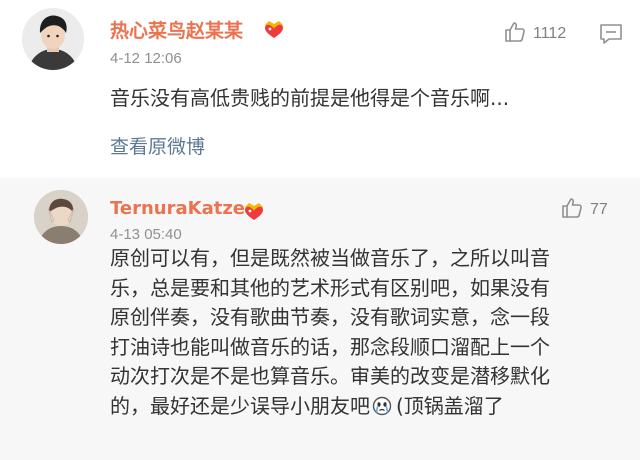 The width and height of the screenshot is (640, 460). I want to click on like-count: 77, so click(599, 209).